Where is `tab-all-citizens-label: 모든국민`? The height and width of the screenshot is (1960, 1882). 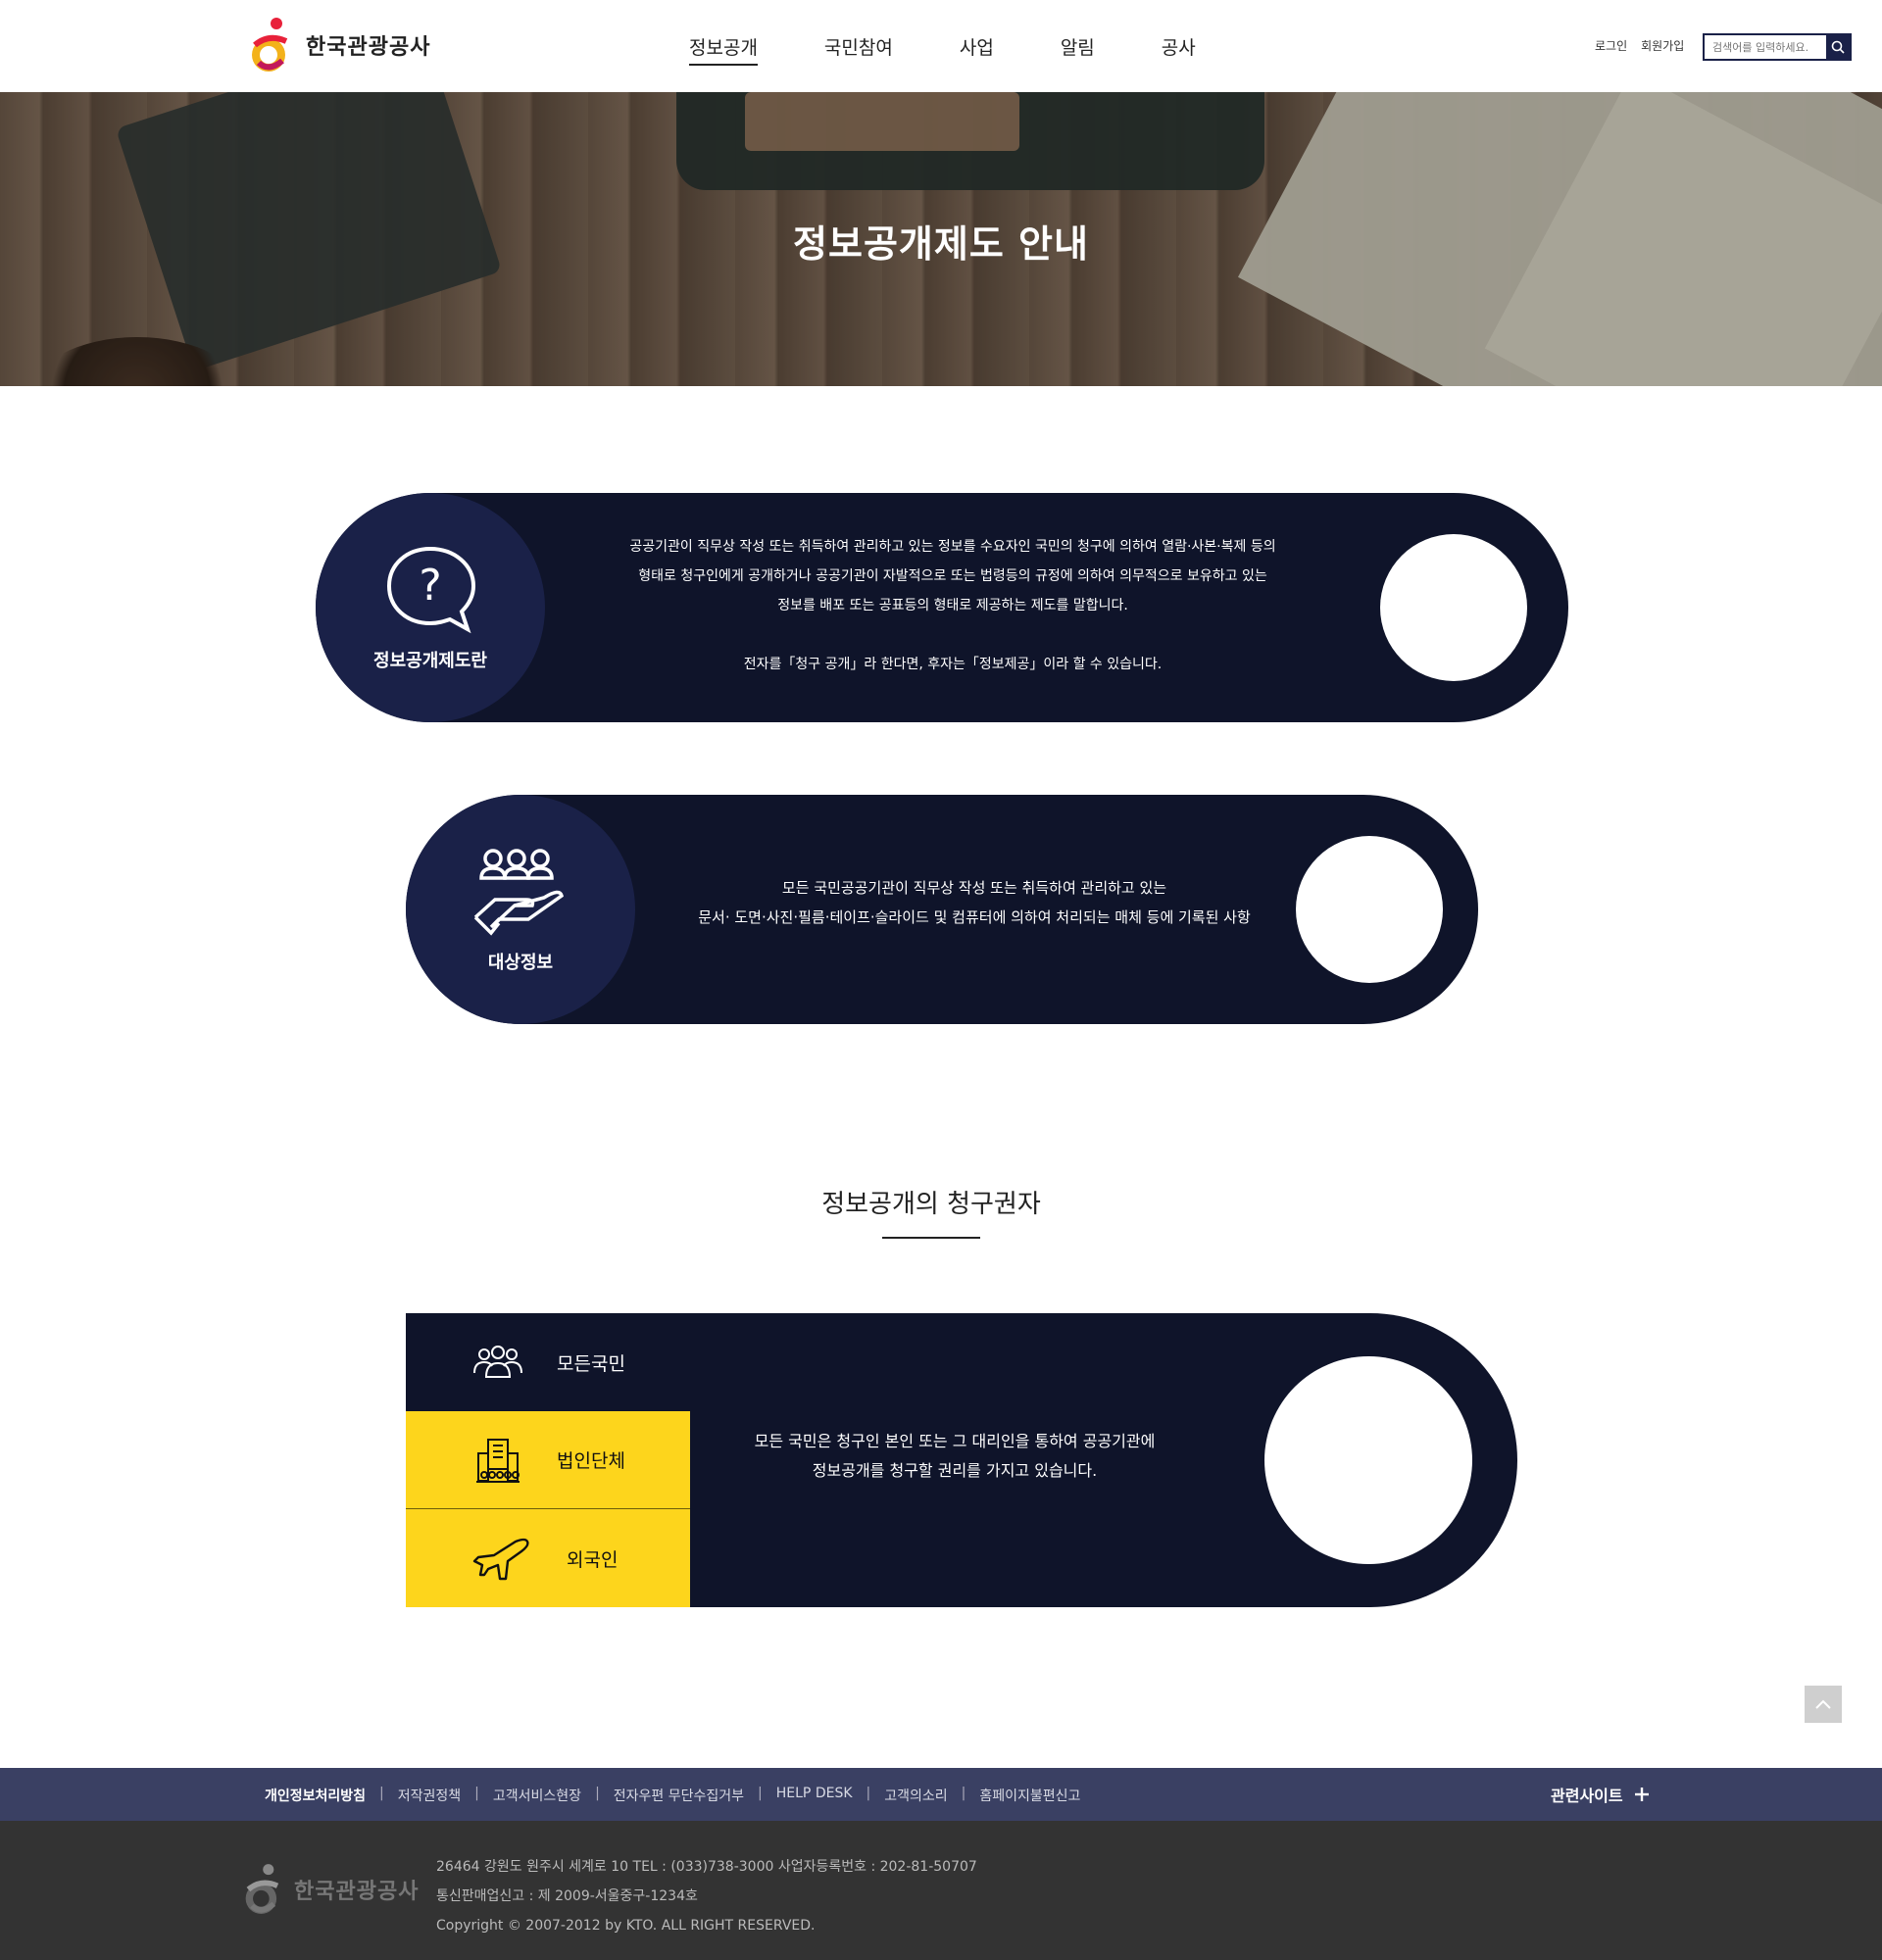 tab-all-citizens-label: 모든국민 is located at coordinates (591, 1363).